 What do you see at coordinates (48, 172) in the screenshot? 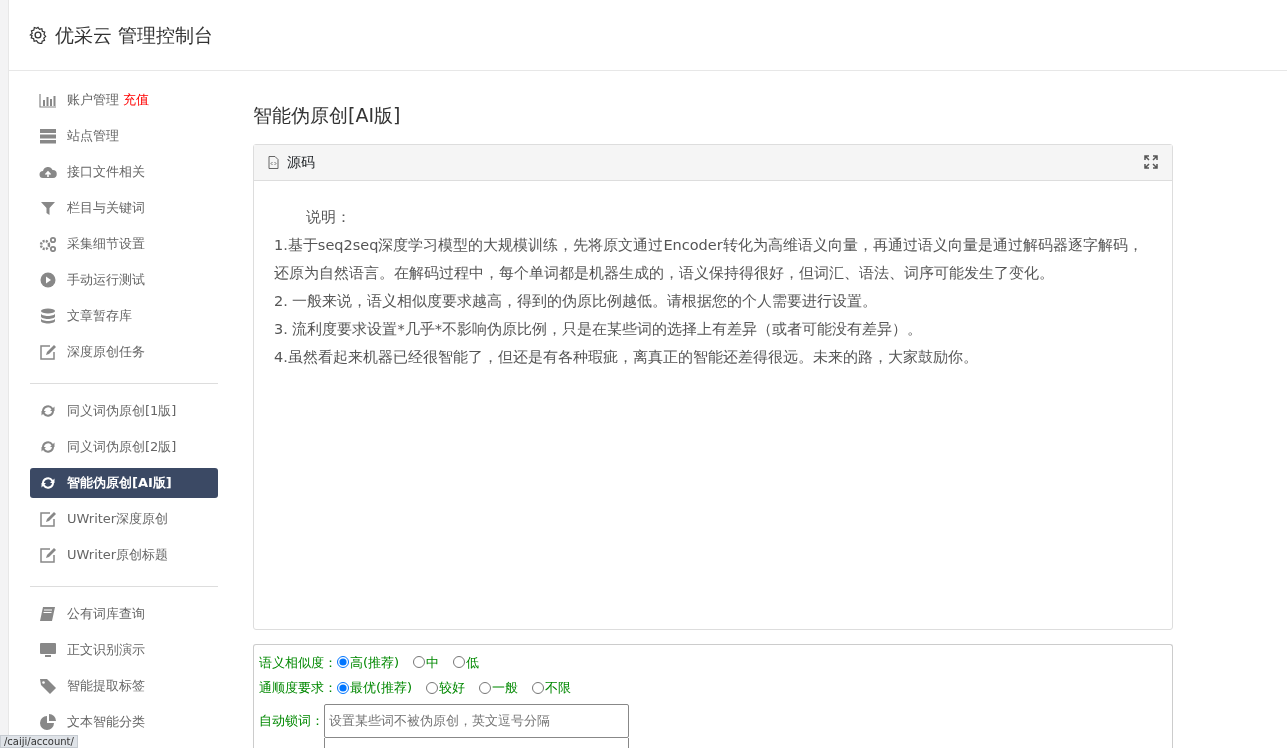
I see `cloud-upload-icon` at bounding box center [48, 172].